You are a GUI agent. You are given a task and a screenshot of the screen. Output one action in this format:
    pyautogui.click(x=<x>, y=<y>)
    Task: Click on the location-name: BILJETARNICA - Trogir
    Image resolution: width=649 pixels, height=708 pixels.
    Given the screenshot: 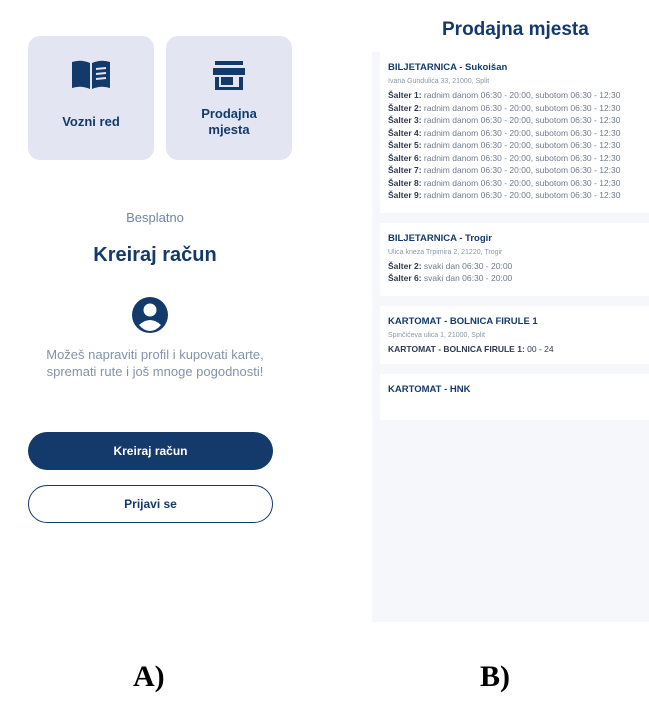 What is the action you would take?
    pyautogui.click(x=440, y=238)
    